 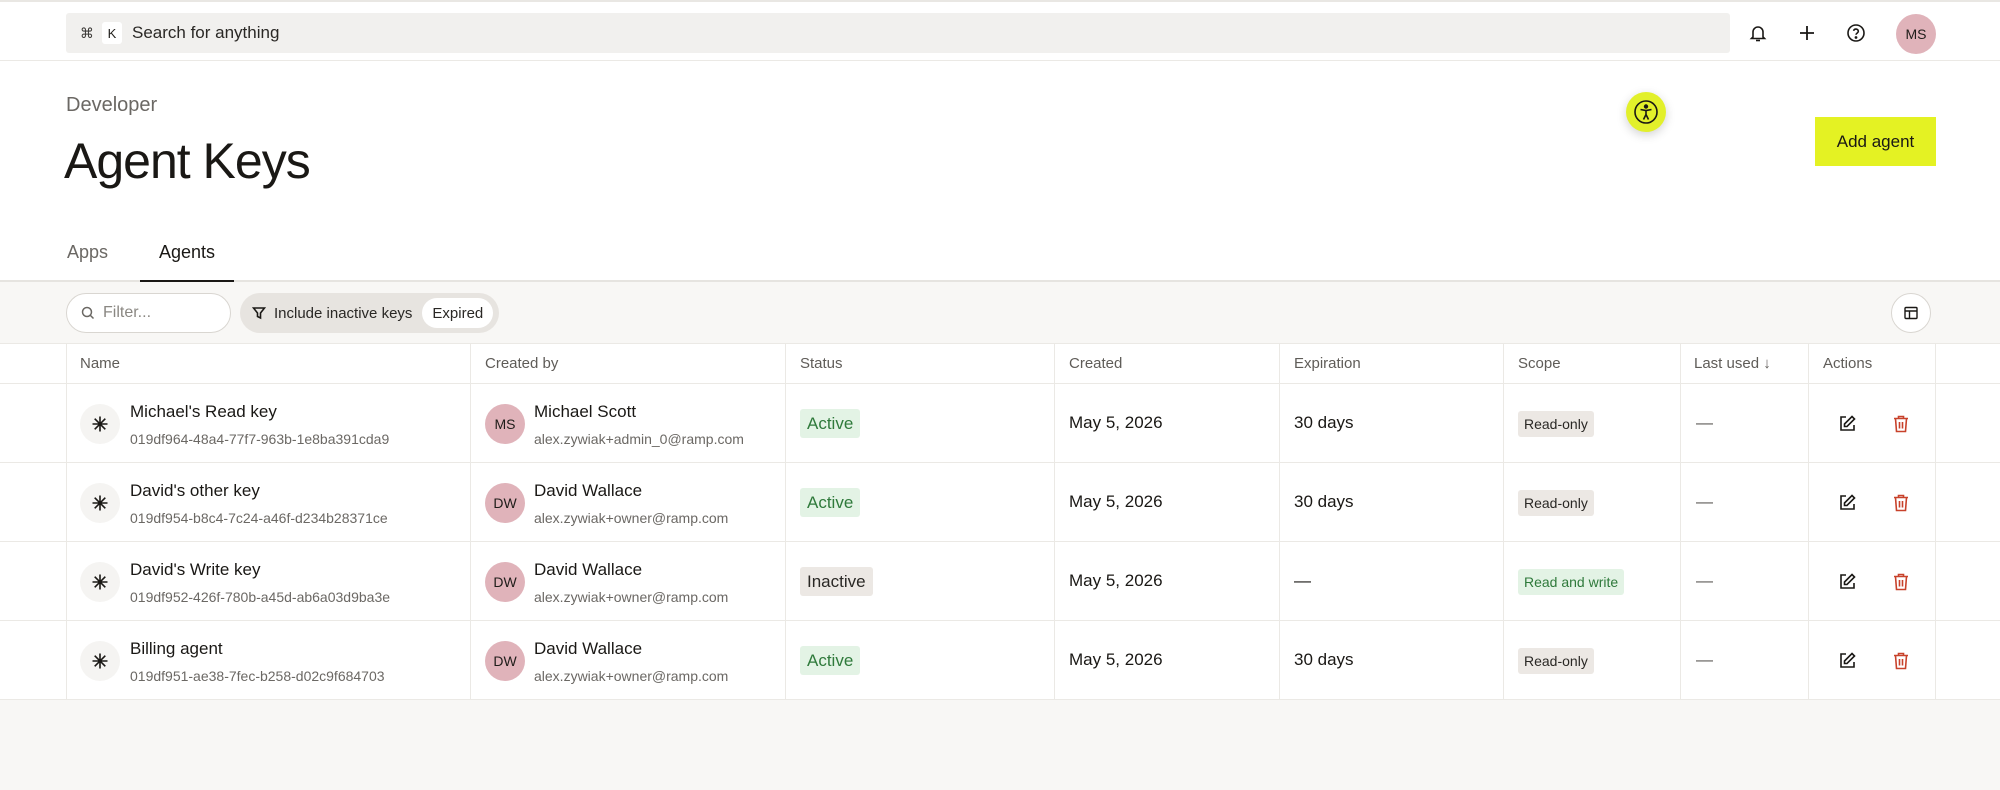 What do you see at coordinates (585, 411) in the screenshot?
I see `creator-name: Michael Scott` at bounding box center [585, 411].